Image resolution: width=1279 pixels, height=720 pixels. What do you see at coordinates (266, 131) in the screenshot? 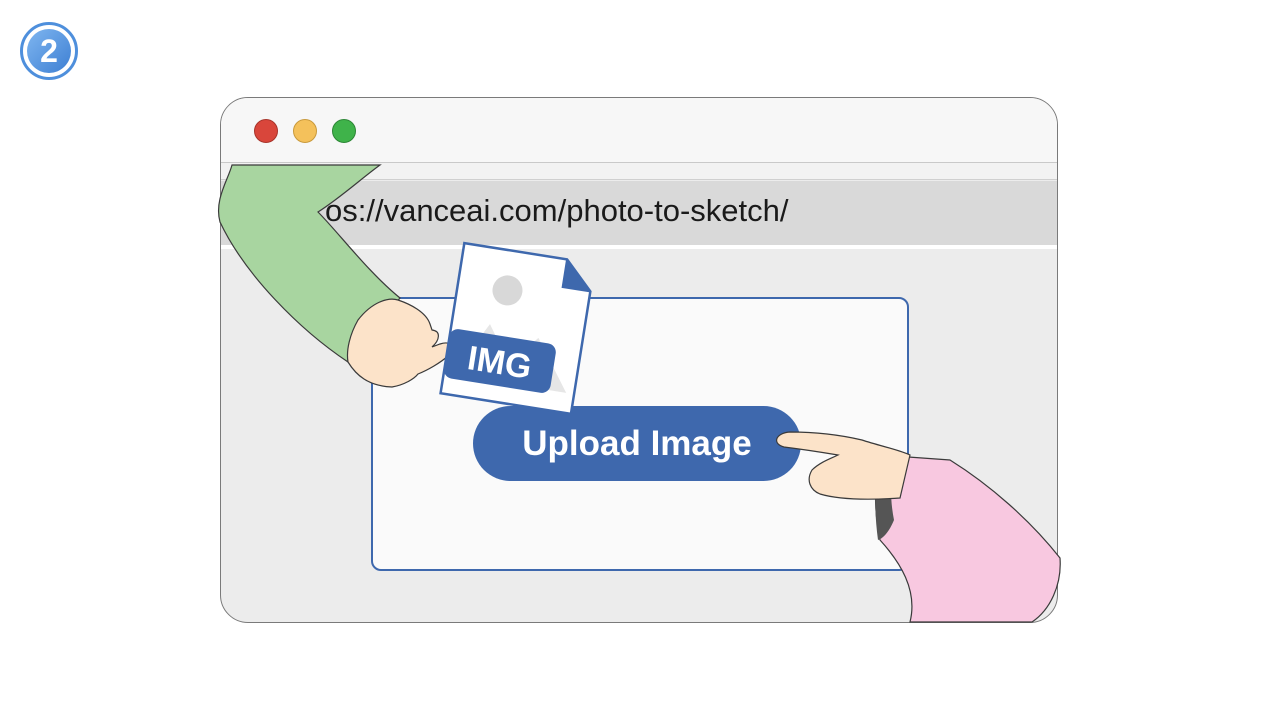
I see `close-window-button` at bounding box center [266, 131].